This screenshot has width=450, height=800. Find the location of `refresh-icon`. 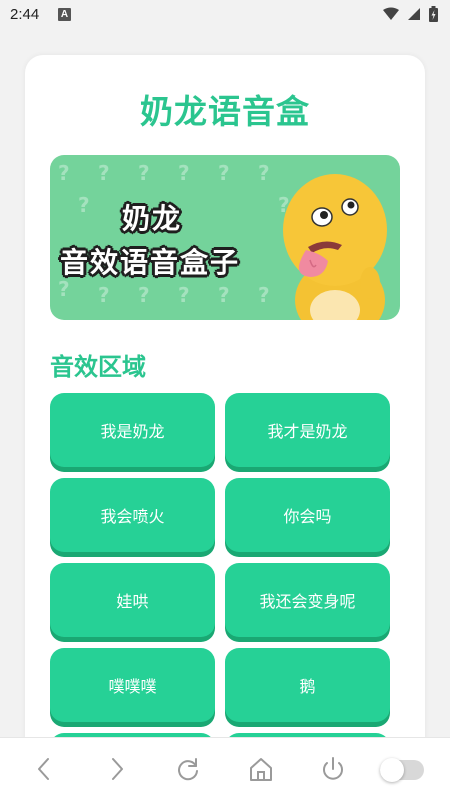

refresh-icon is located at coordinates (188, 769).